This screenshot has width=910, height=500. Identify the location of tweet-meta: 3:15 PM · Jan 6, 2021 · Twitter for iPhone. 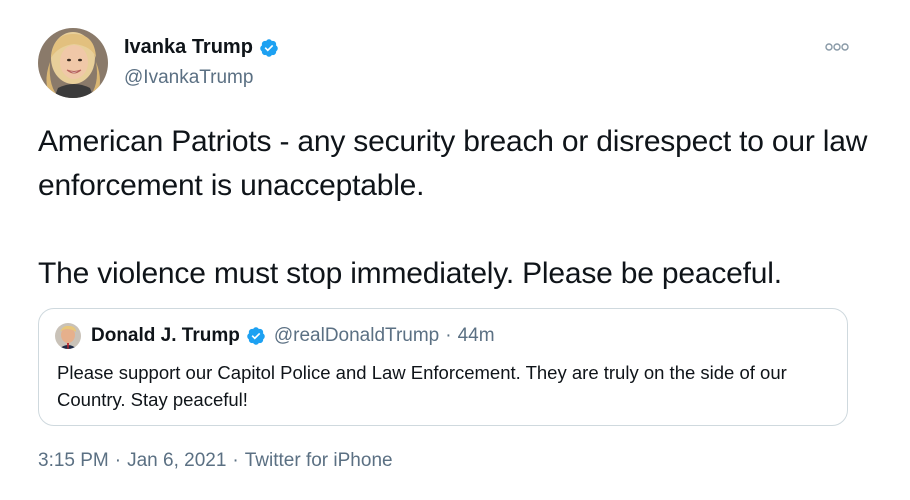
(215, 461).